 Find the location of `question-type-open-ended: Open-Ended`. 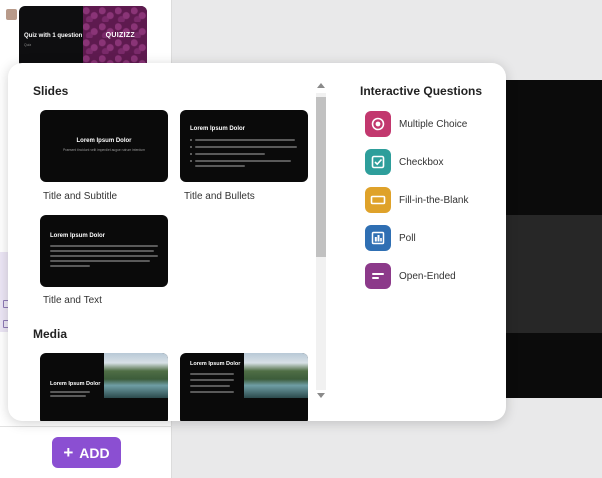

question-type-open-ended: Open-Ended is located at coordinates (410, 276).